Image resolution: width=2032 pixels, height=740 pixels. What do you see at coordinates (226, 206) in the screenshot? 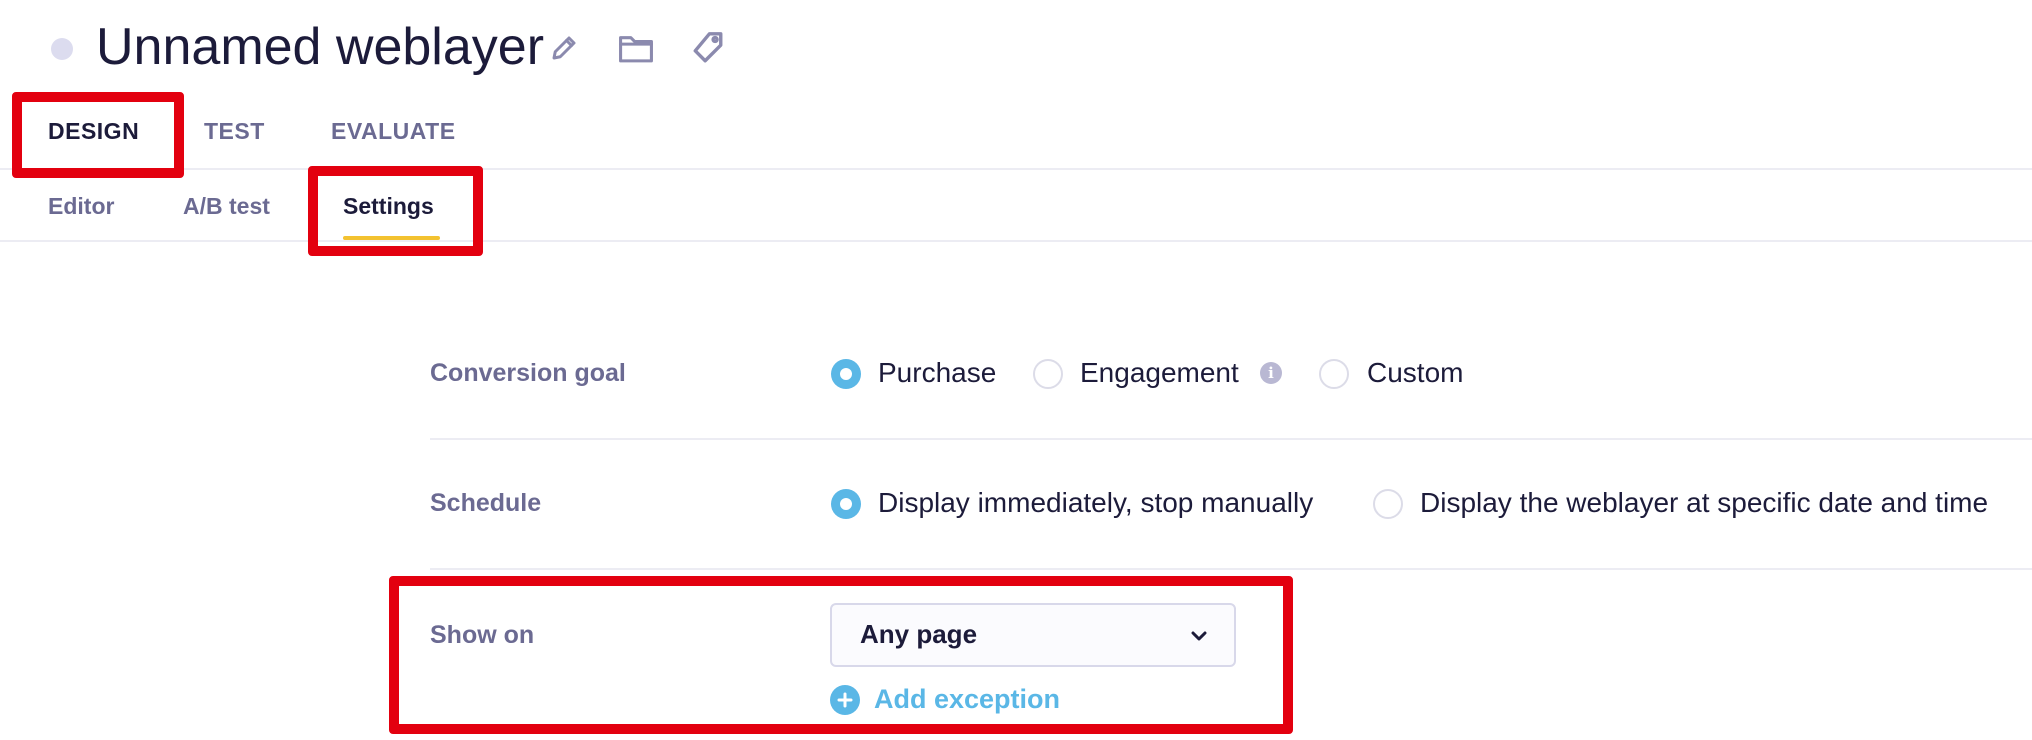
I see `subtab-ab-test: A/B test` at bounding box center [226, 206].